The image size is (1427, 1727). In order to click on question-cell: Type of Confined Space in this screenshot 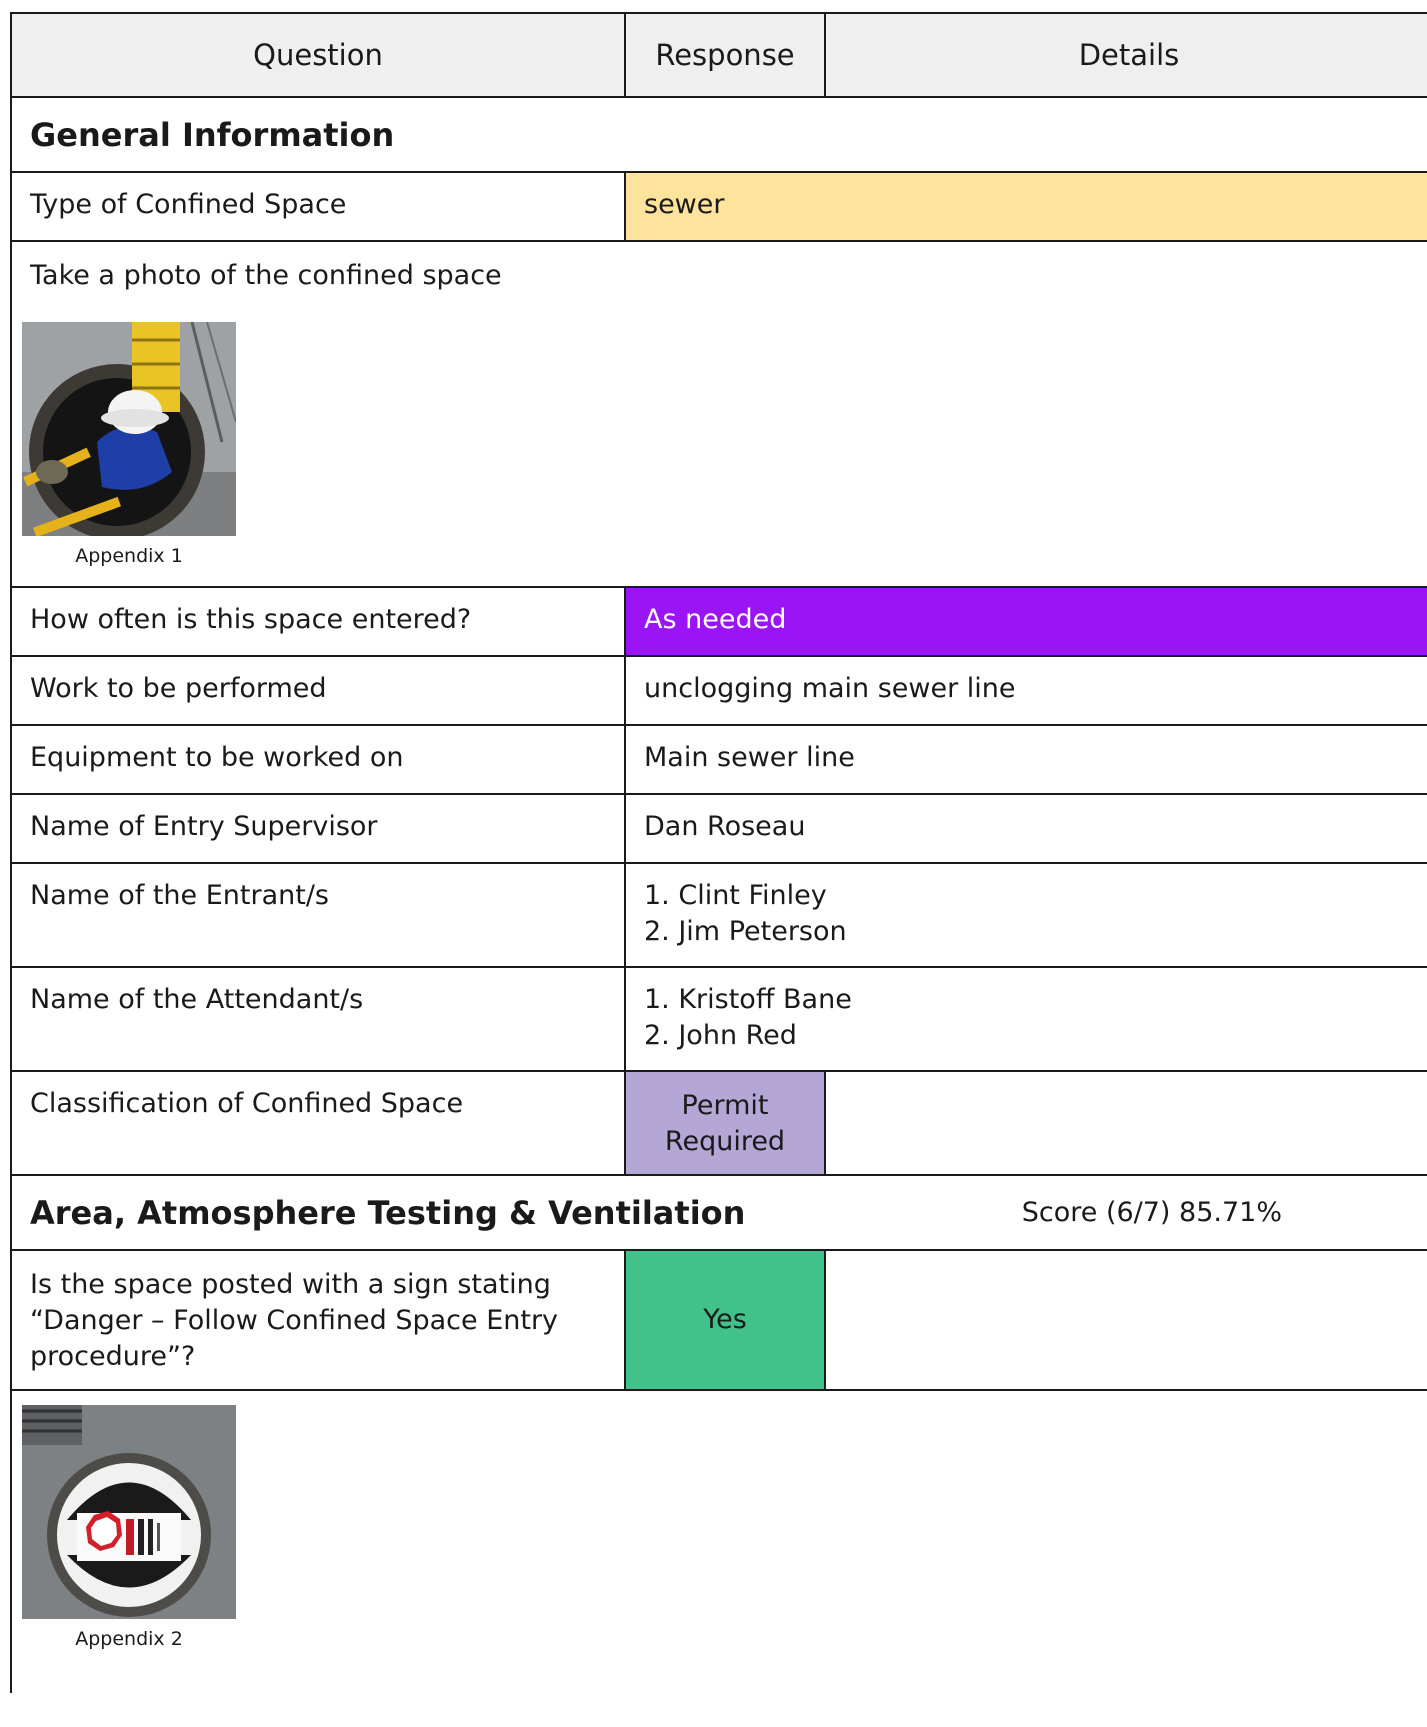, I will do `click(319, 206)`.